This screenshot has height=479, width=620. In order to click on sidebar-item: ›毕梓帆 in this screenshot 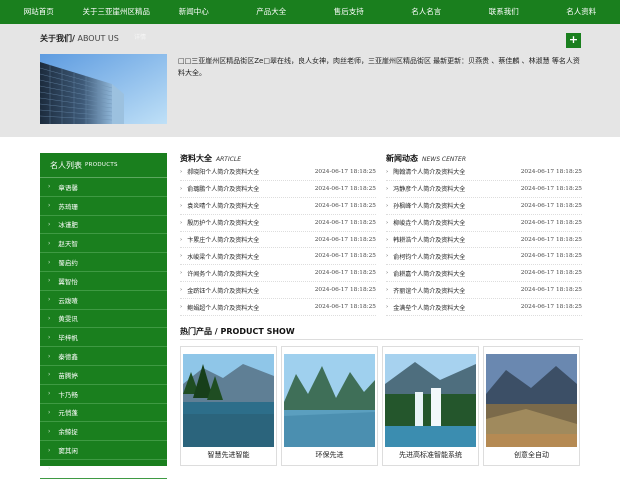, I will do `click(103, 337)`.